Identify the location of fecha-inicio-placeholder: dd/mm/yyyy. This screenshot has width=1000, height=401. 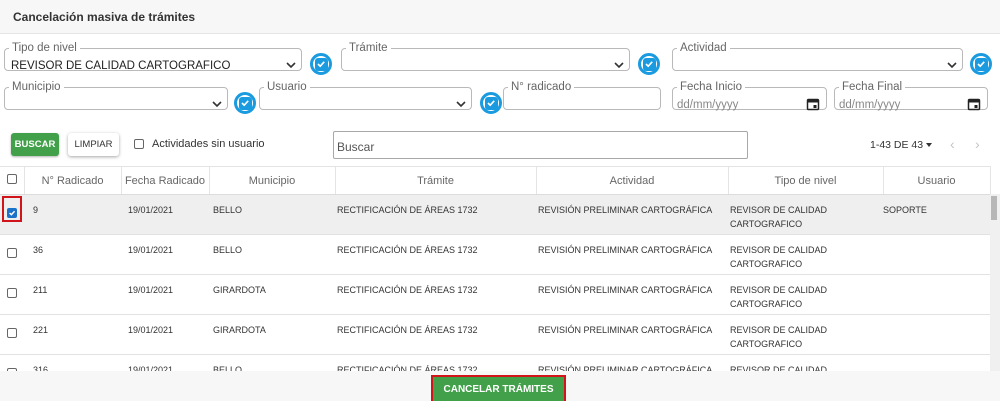
(708, 105).